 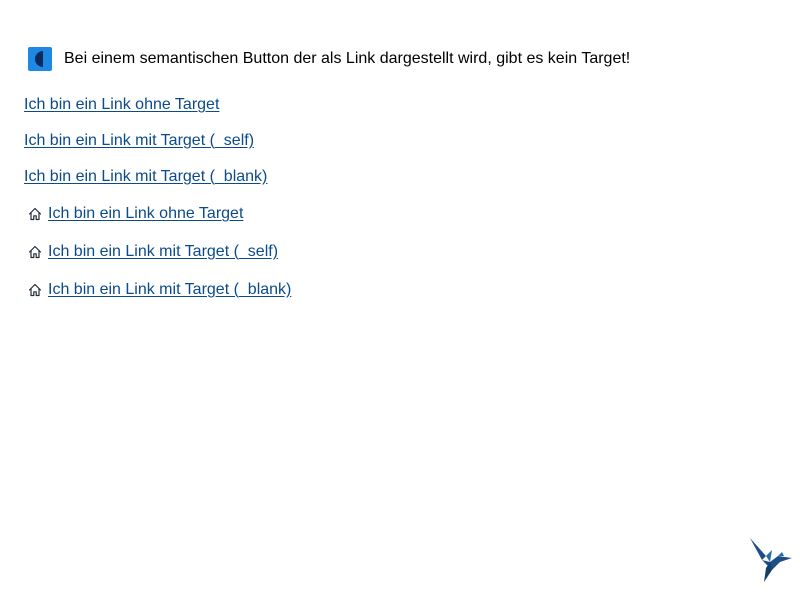 I want to click on link-target-blank: Ich bin ein Link mit Target (_blank), so click(x=145, y=177).